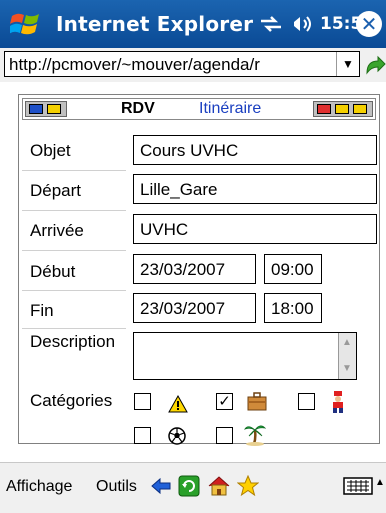  What do you see at coordinates (54, 109) in the screenshot?
I see `arrow-down-icon` at bounding box center [54, 109].